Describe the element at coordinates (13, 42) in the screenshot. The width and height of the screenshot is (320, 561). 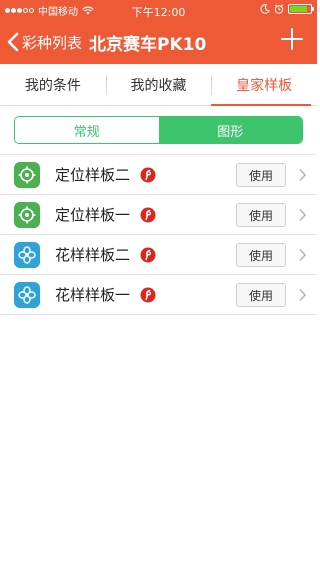
I see `chevron-left-icon` at that location.